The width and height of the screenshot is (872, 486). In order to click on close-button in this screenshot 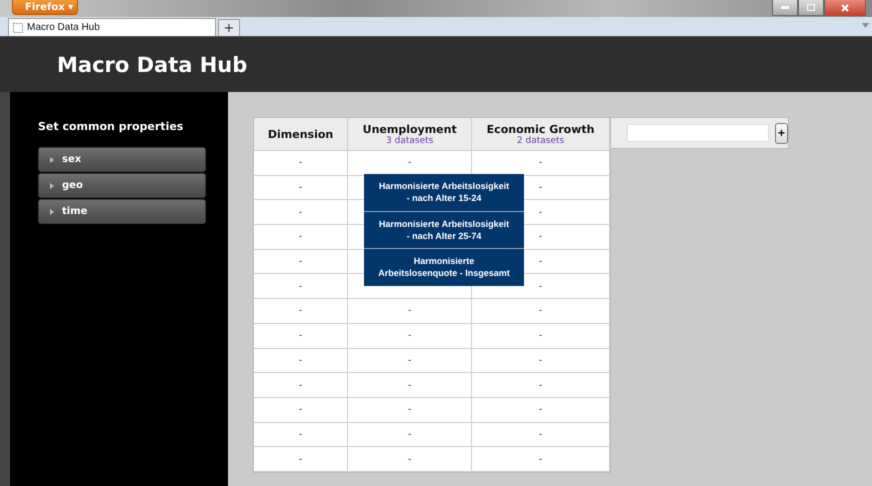, I will do `click(845, 8)`.